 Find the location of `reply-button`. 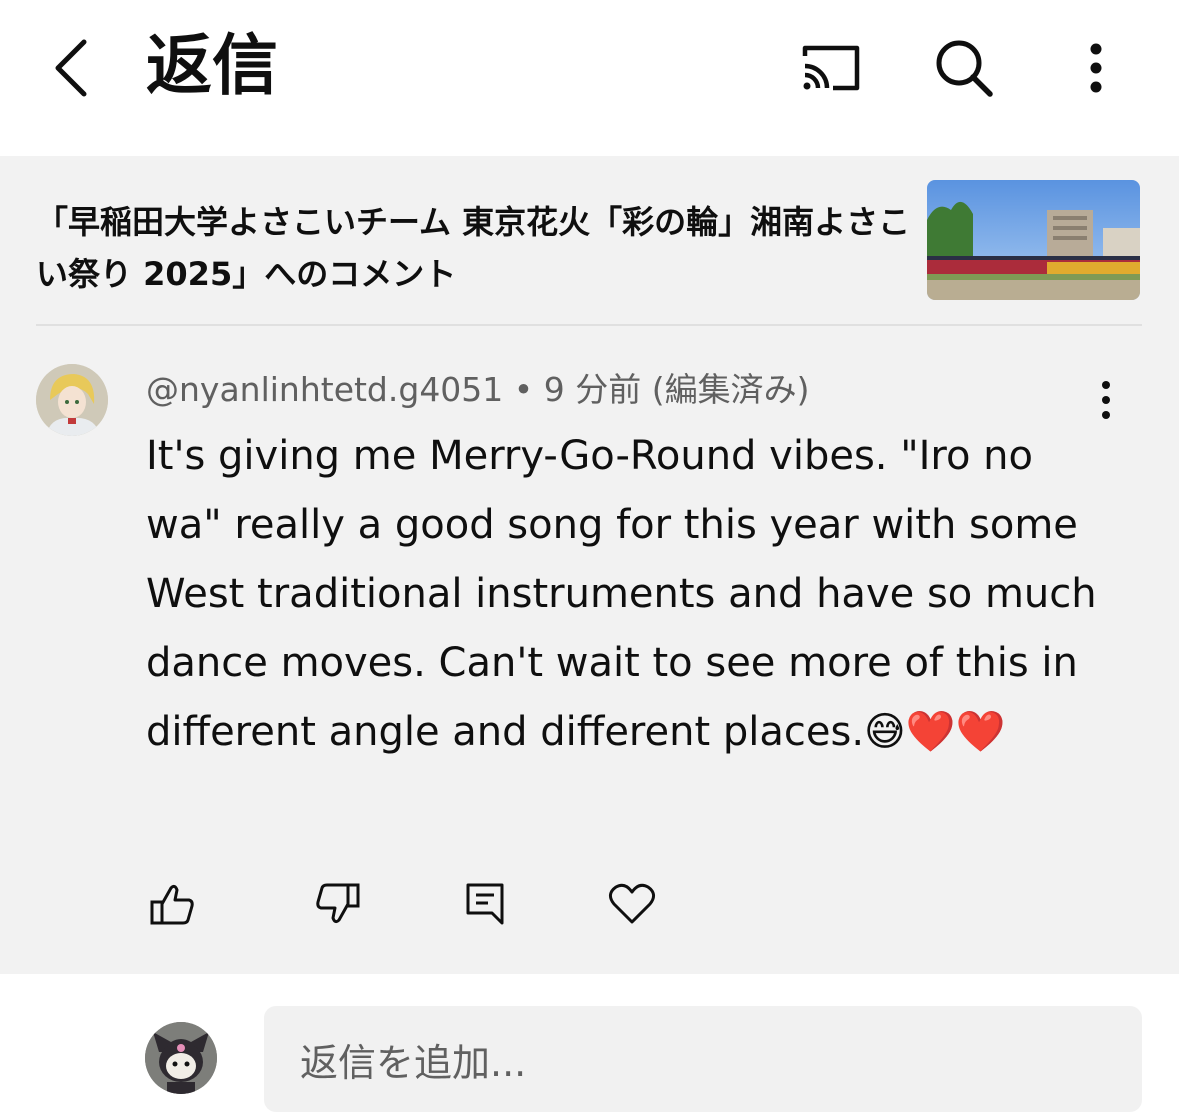

reply-button is located at coordinates (485, 904).